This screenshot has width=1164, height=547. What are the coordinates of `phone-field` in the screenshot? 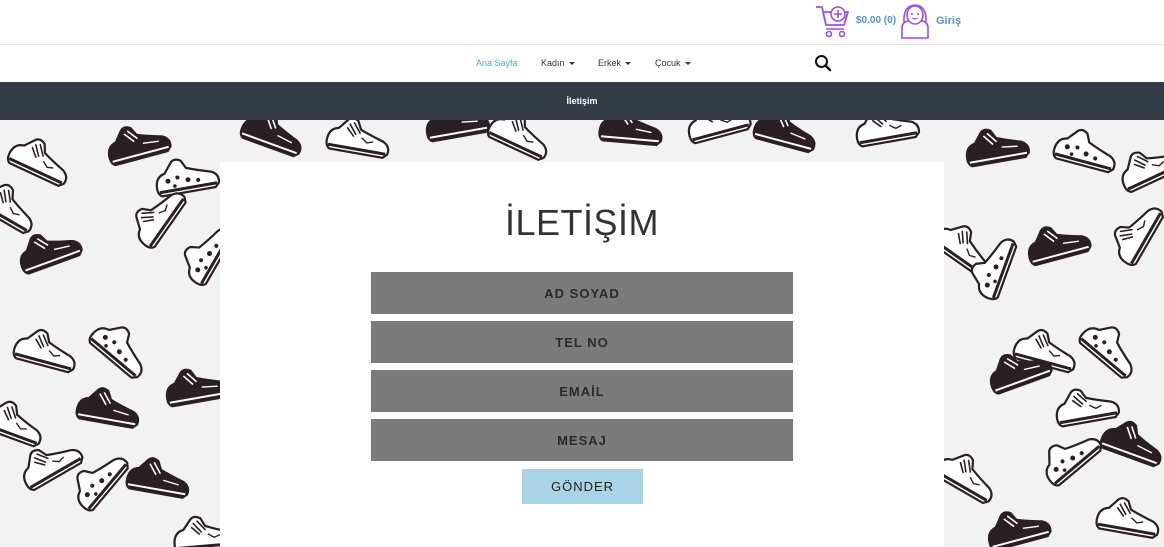 It's located at (582, 342).